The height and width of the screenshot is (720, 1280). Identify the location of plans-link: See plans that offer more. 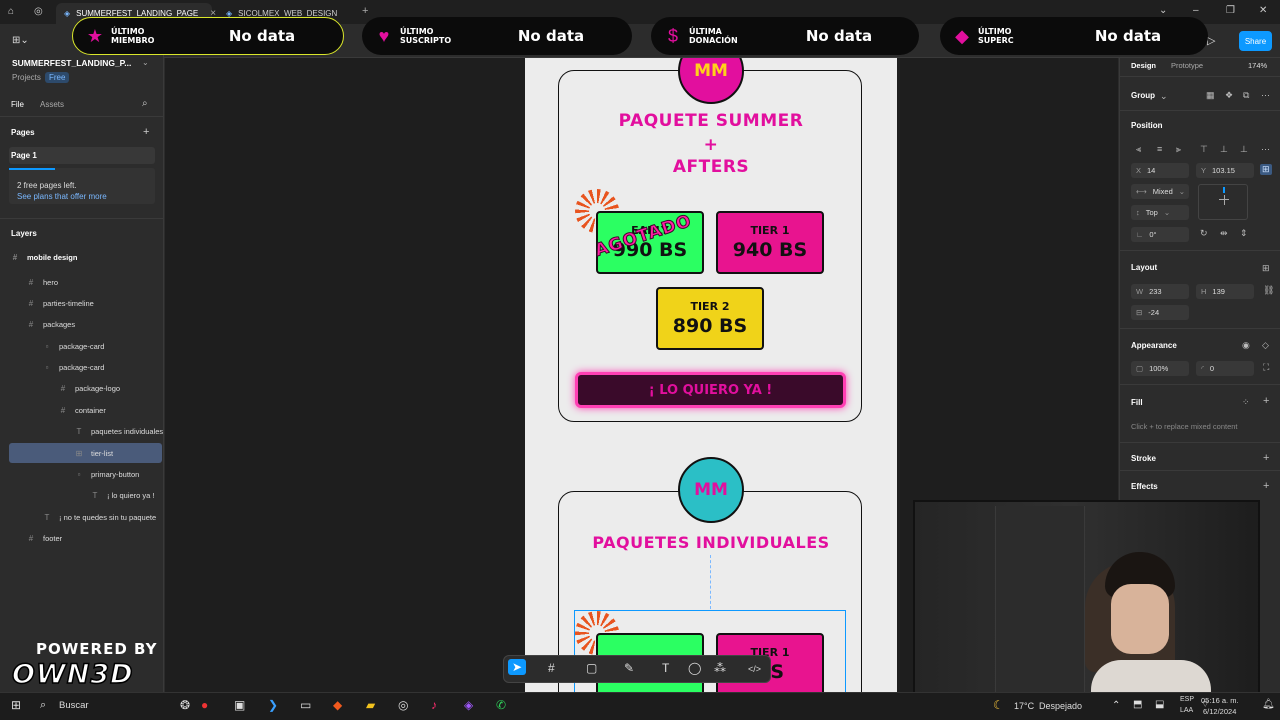
(62, 196).